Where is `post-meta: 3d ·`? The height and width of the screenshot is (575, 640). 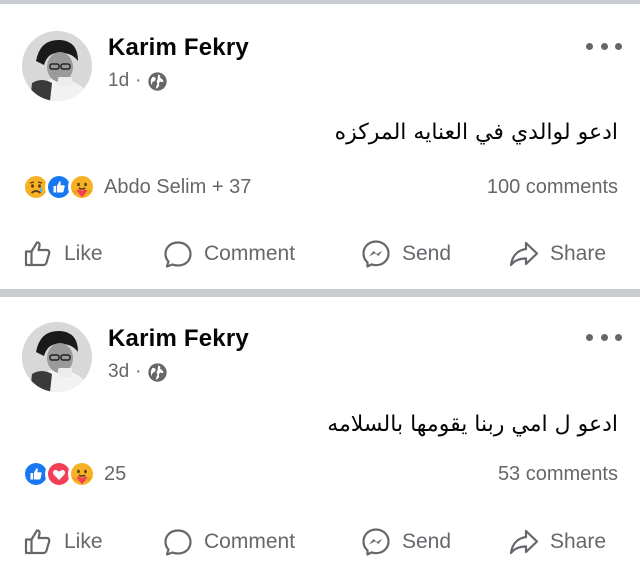 post-meta: 3d · is located at coordinates (138, 372).